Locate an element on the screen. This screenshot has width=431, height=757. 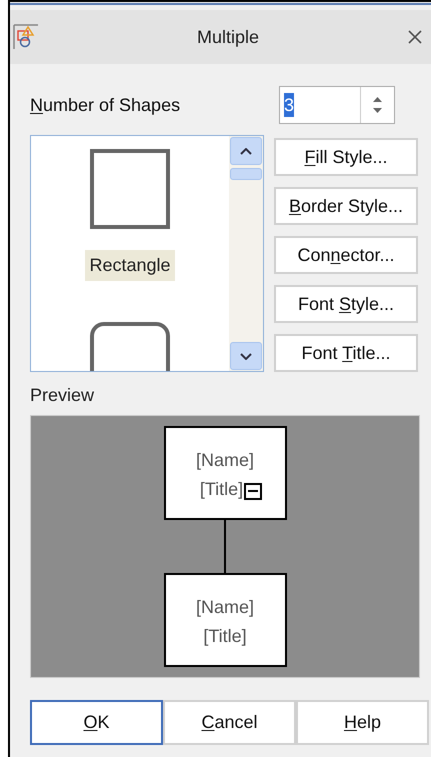
up-arrow-icon is located at coordinates (377, 99).